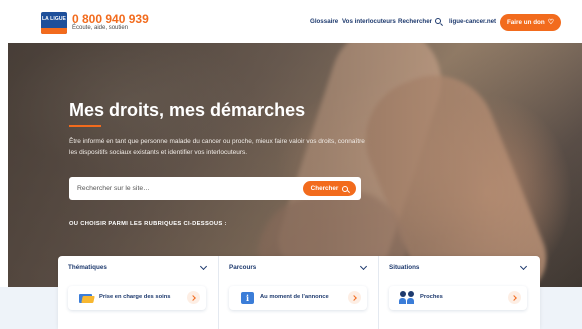 Image resolution: width=582 pixels, height=329 pixels. I want to click on nav-ligue-cancer: ligue-cancer.net, so click(472, 21).